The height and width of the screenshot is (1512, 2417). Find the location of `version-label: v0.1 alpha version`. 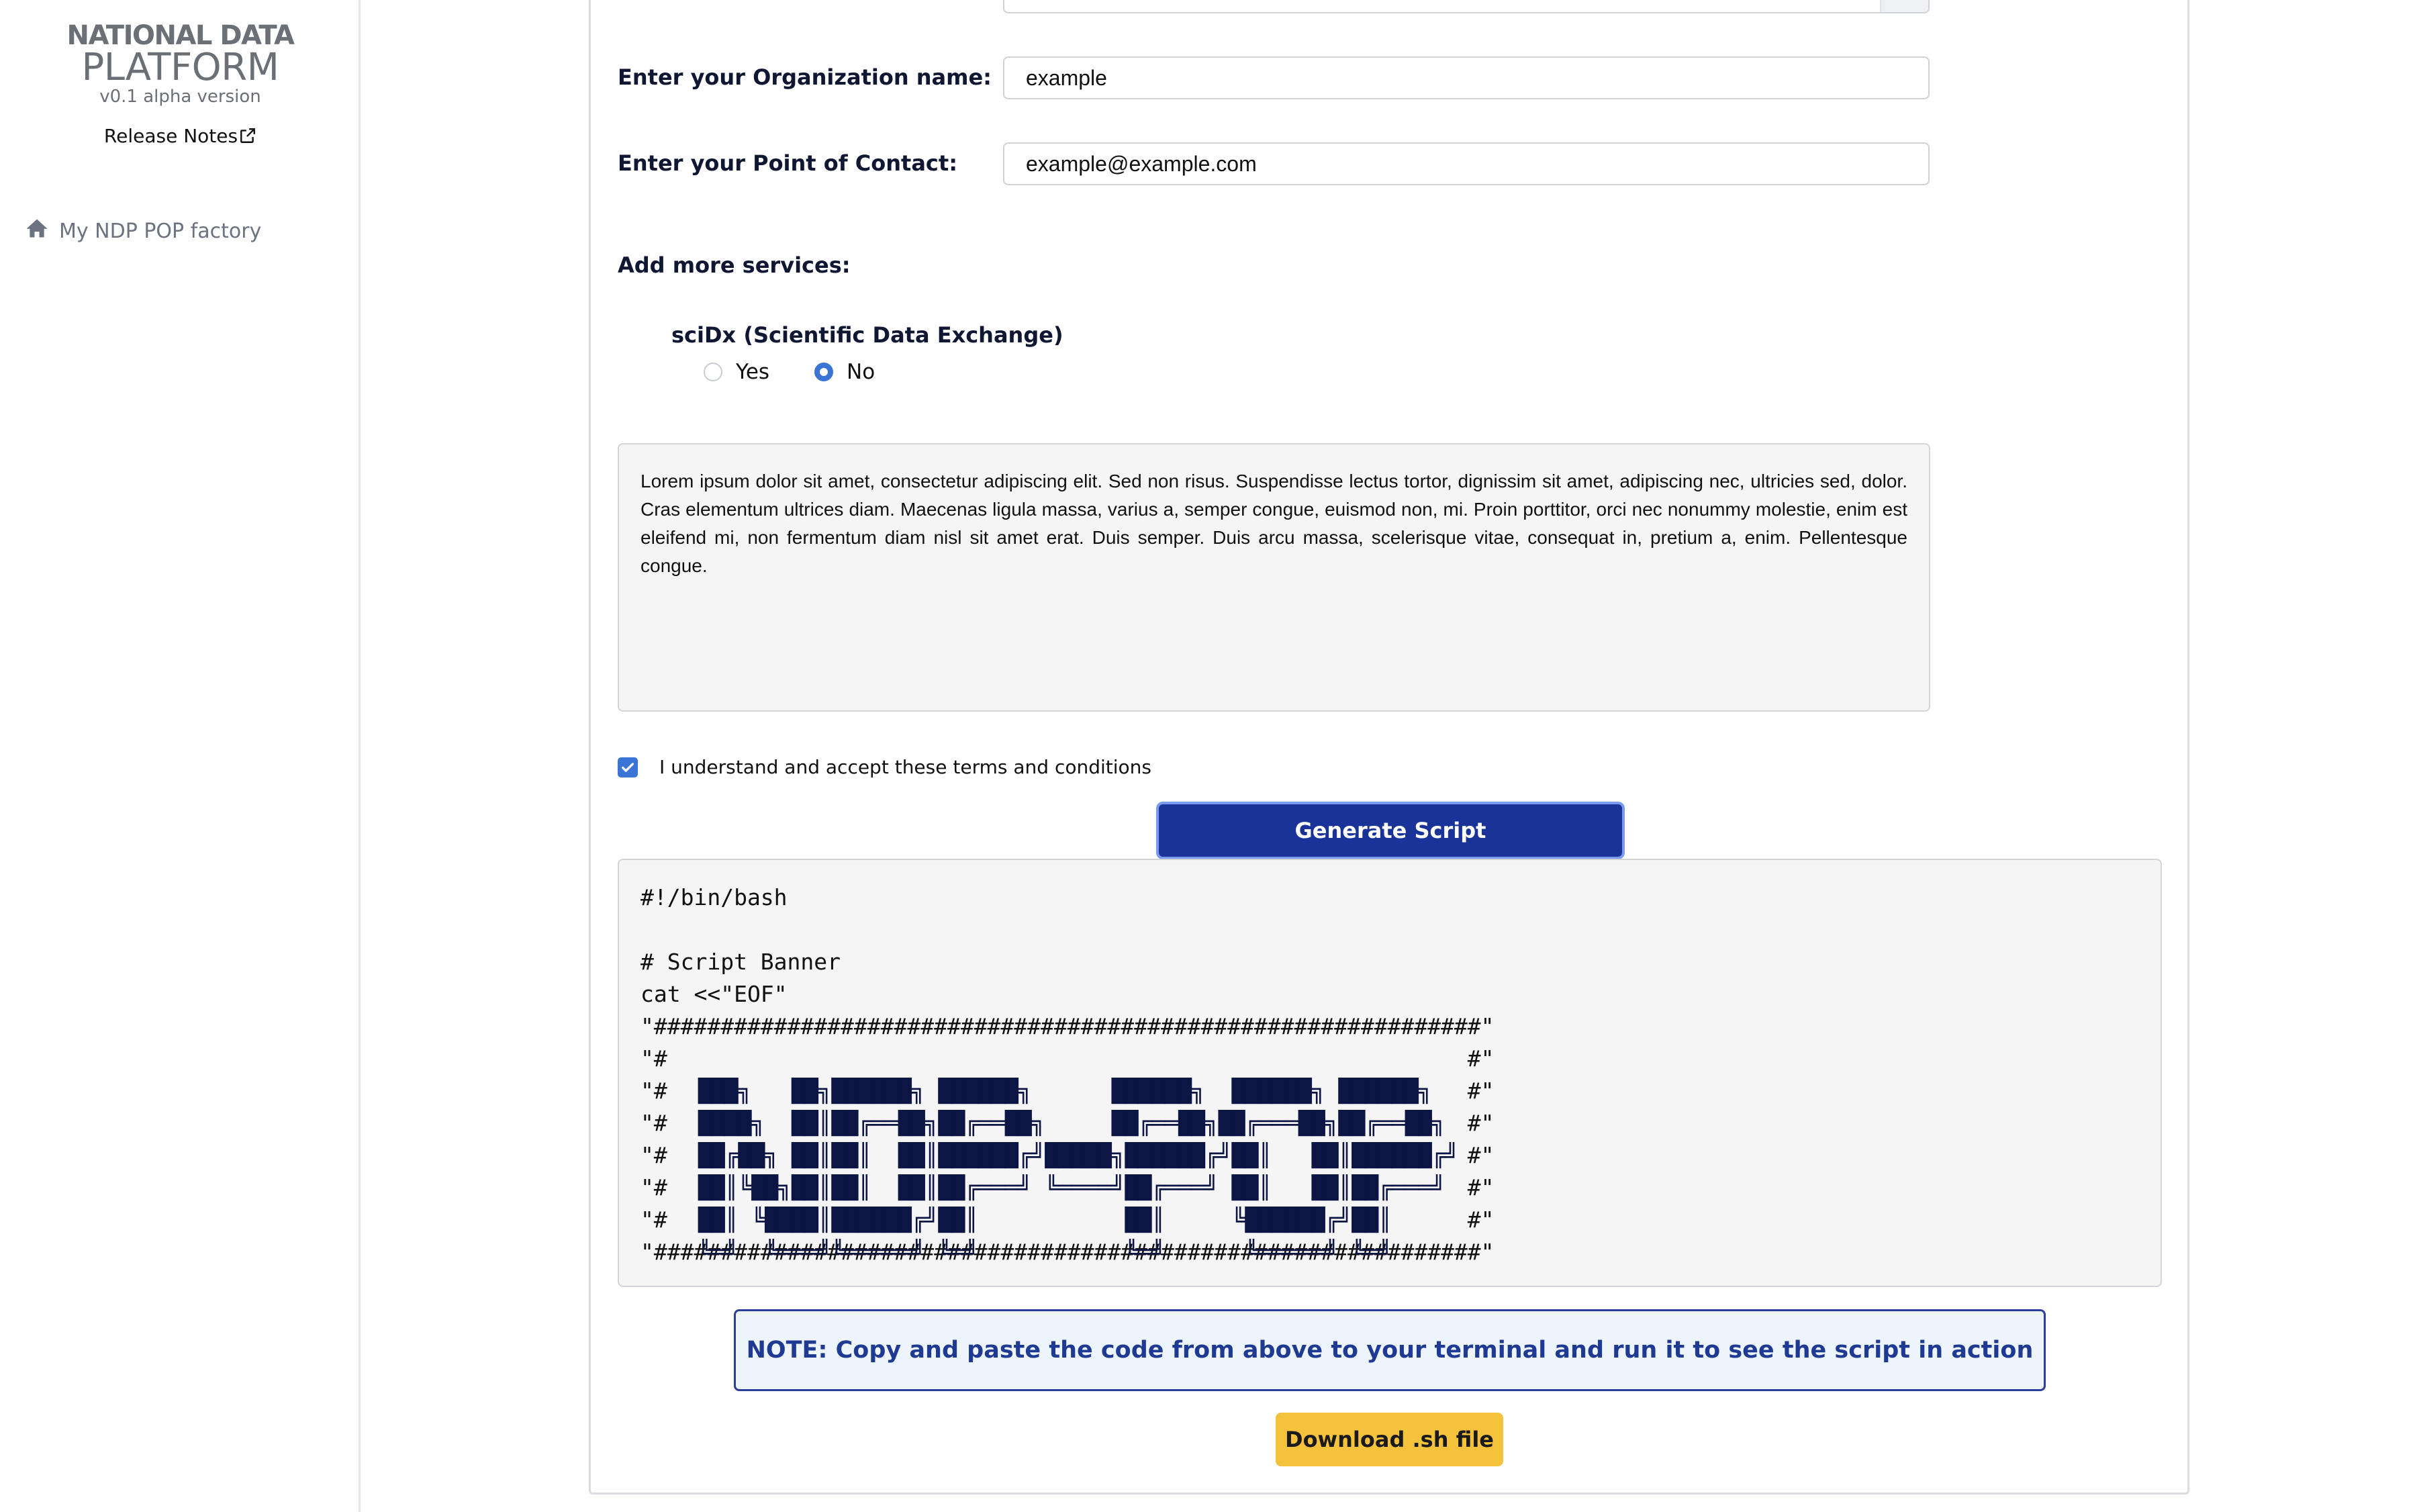

version-label: v0.1 alpha version is located at coordinates (180, 97).